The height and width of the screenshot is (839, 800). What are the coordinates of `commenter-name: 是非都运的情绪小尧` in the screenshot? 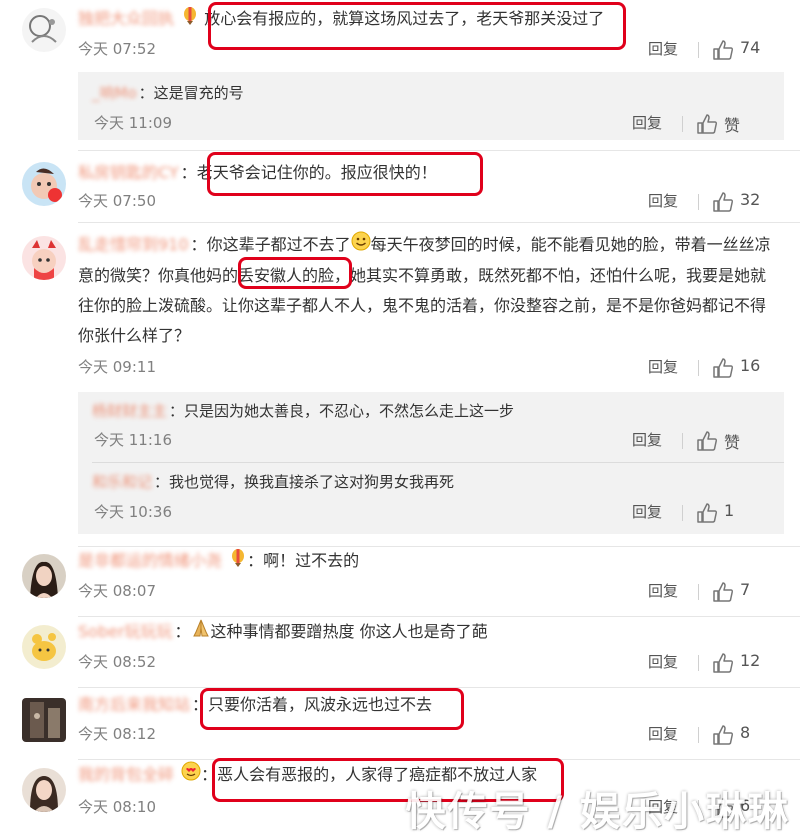 It's located at (150, 560).